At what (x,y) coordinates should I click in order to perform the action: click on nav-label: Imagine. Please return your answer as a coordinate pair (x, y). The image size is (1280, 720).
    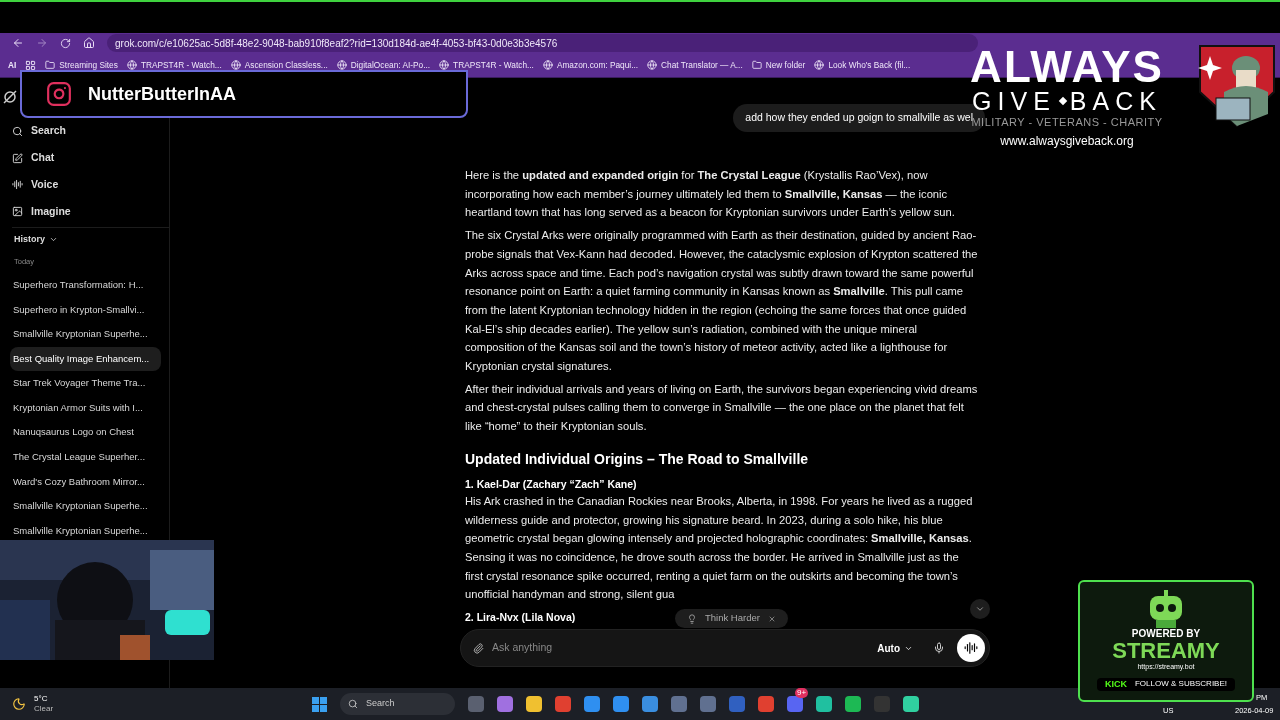
    Looking at the image, I should click on (51, 211).